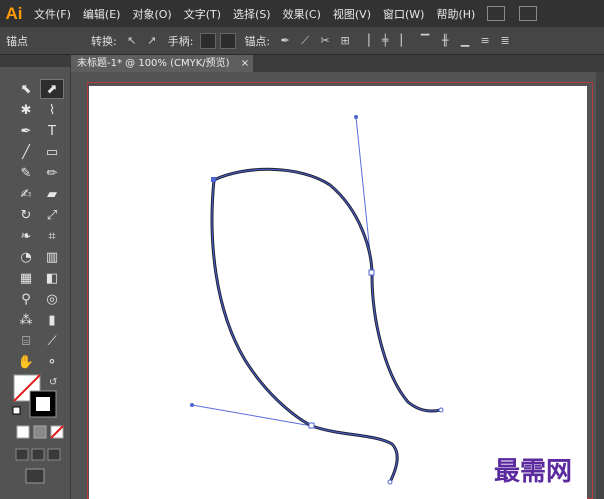 This screenshot has width=604, height=499. I want to click on menu-view: 视图(V), so click(352, 14).